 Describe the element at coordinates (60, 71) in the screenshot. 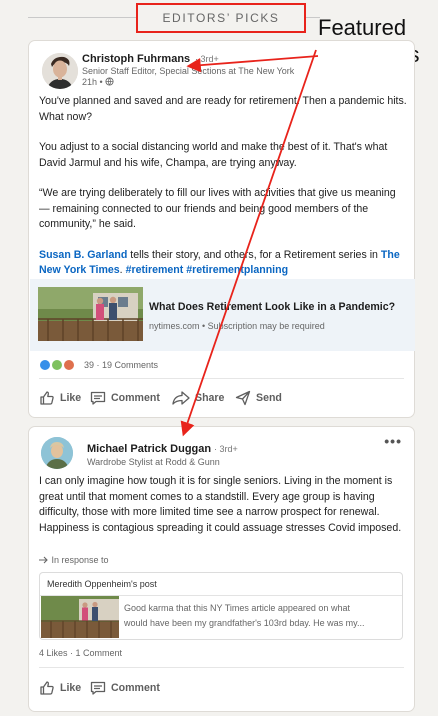

I see `author-avatar` at that location.